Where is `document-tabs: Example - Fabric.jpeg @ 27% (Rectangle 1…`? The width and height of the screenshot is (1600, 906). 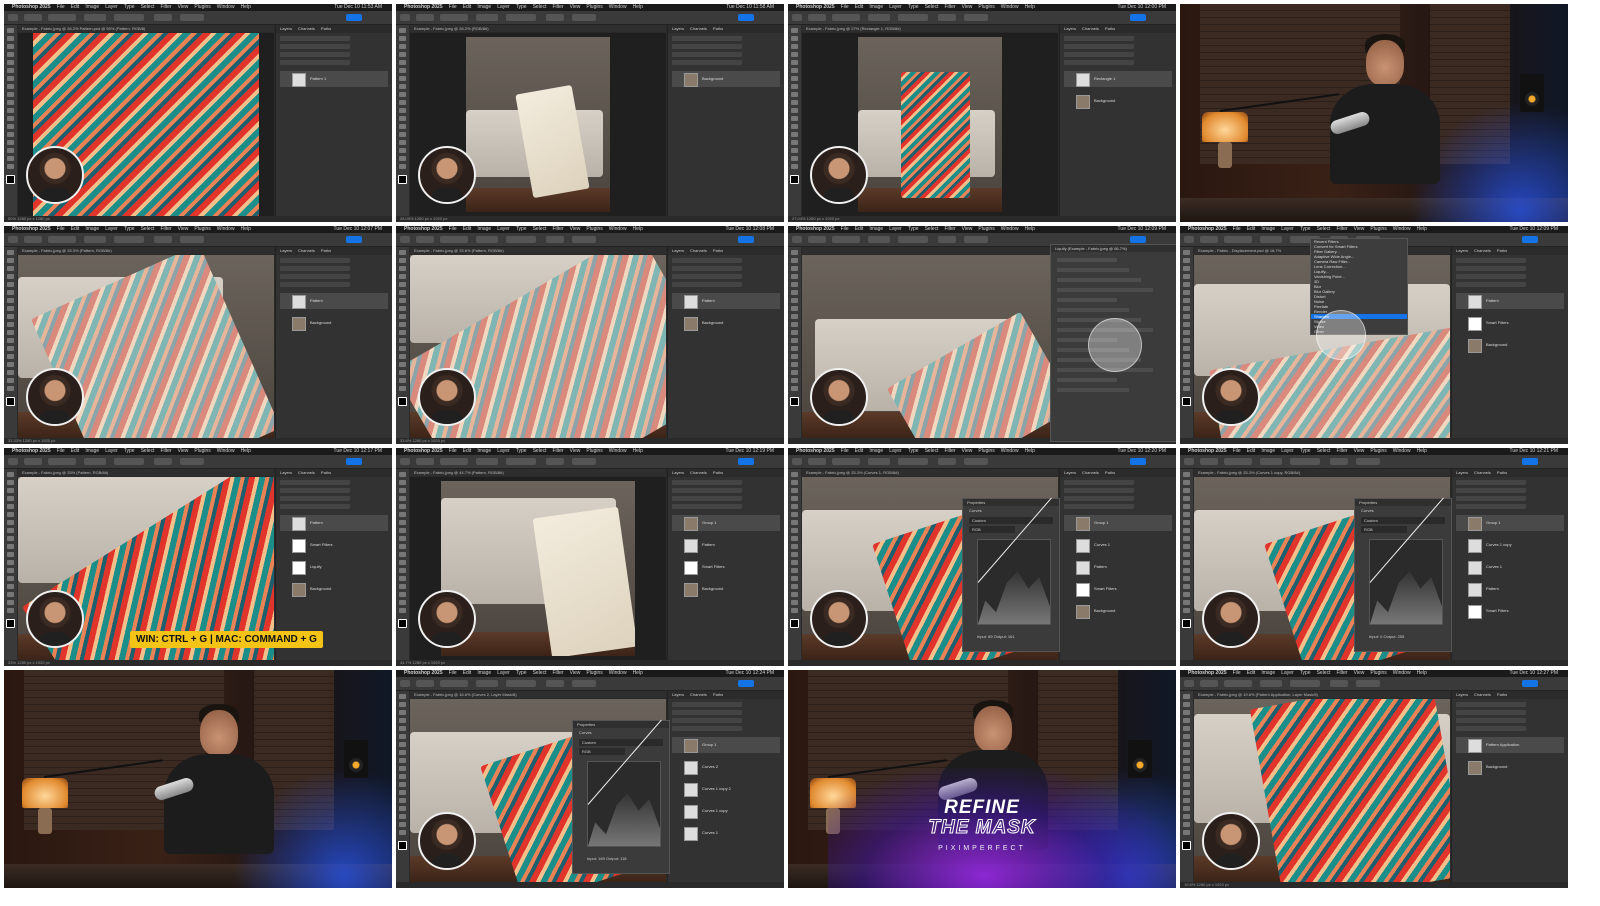 document-tabs: Example - Fabric.jpeg @ 27% (Rectangle 1… is located at coordinates (930, 28).